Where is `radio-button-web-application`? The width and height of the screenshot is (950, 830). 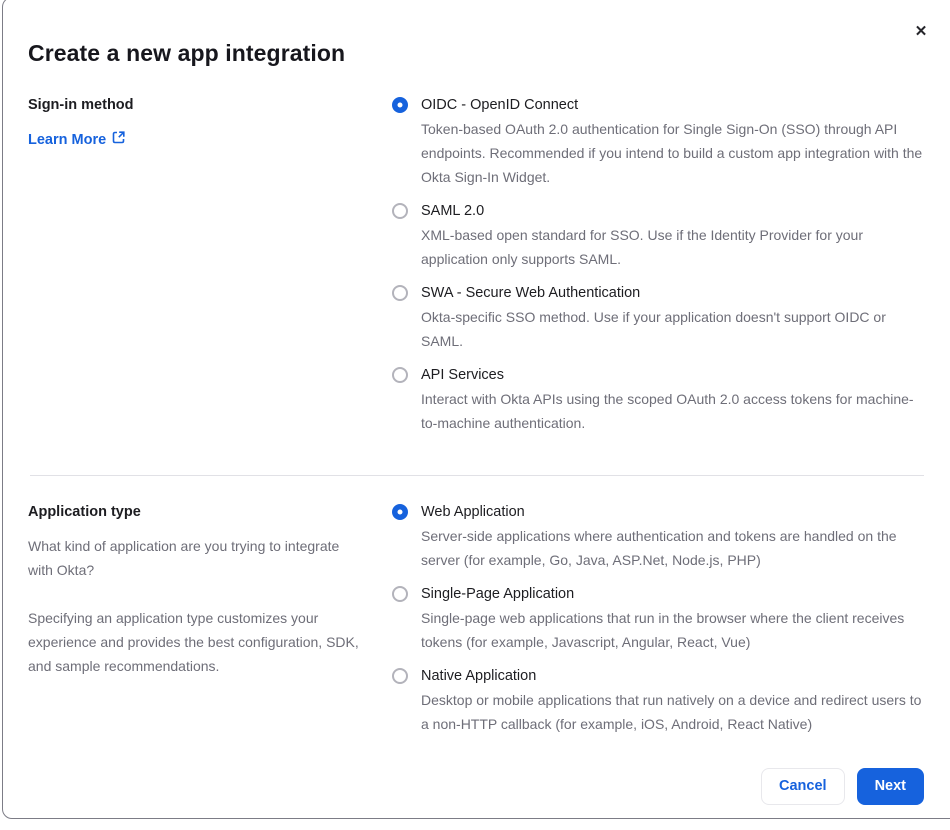 radio-button-web-application is located at coordinates (400, 512).